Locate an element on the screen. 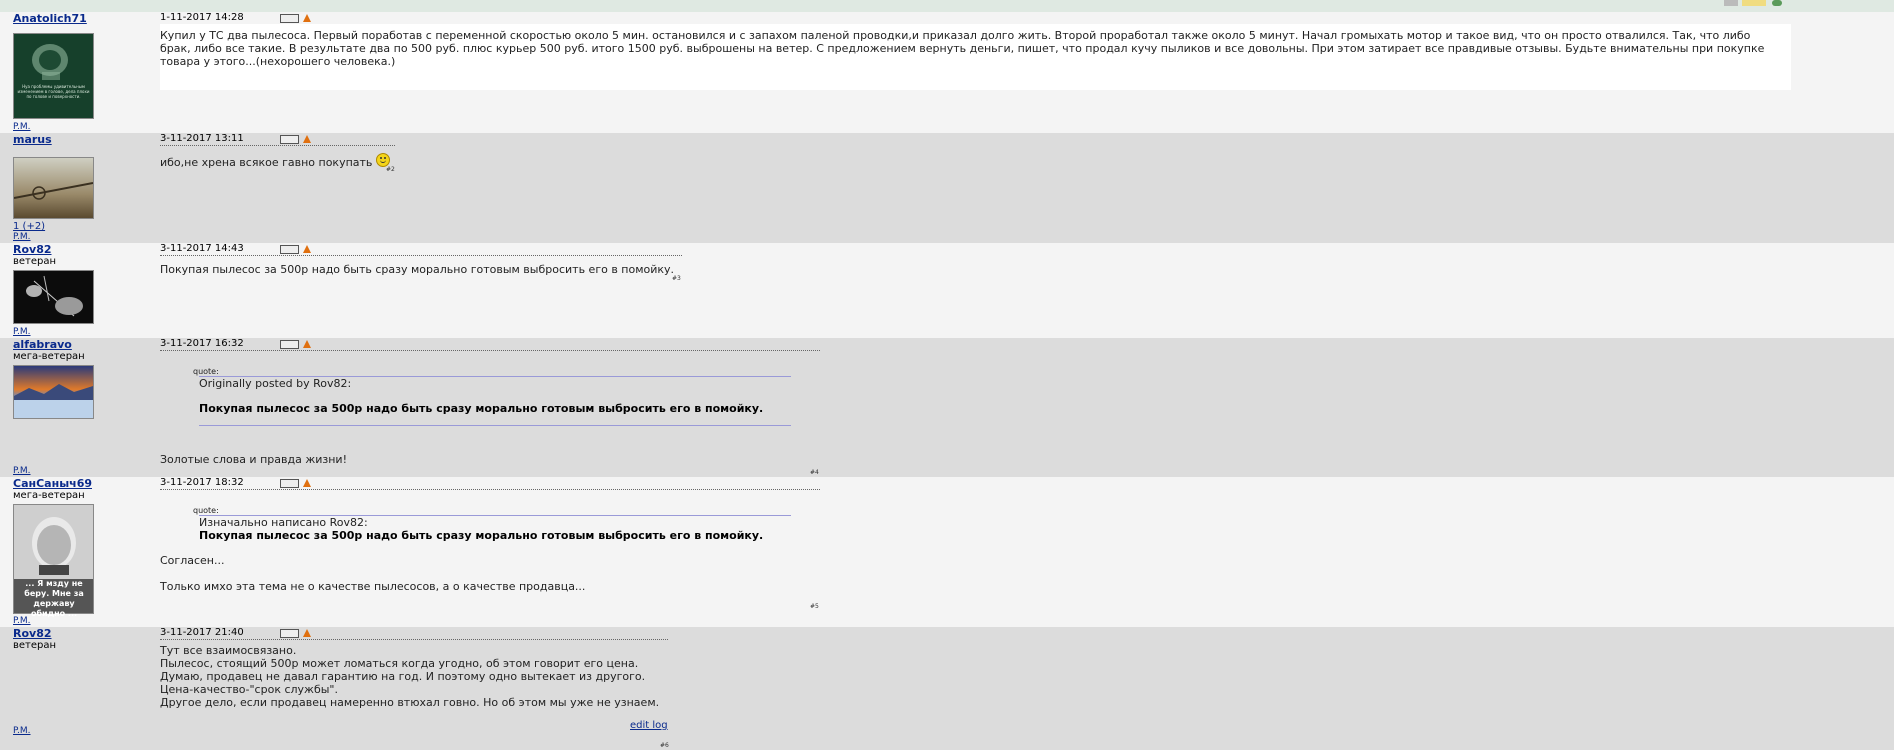  edit-log-link: edit log is located at coordinates (649, 725).